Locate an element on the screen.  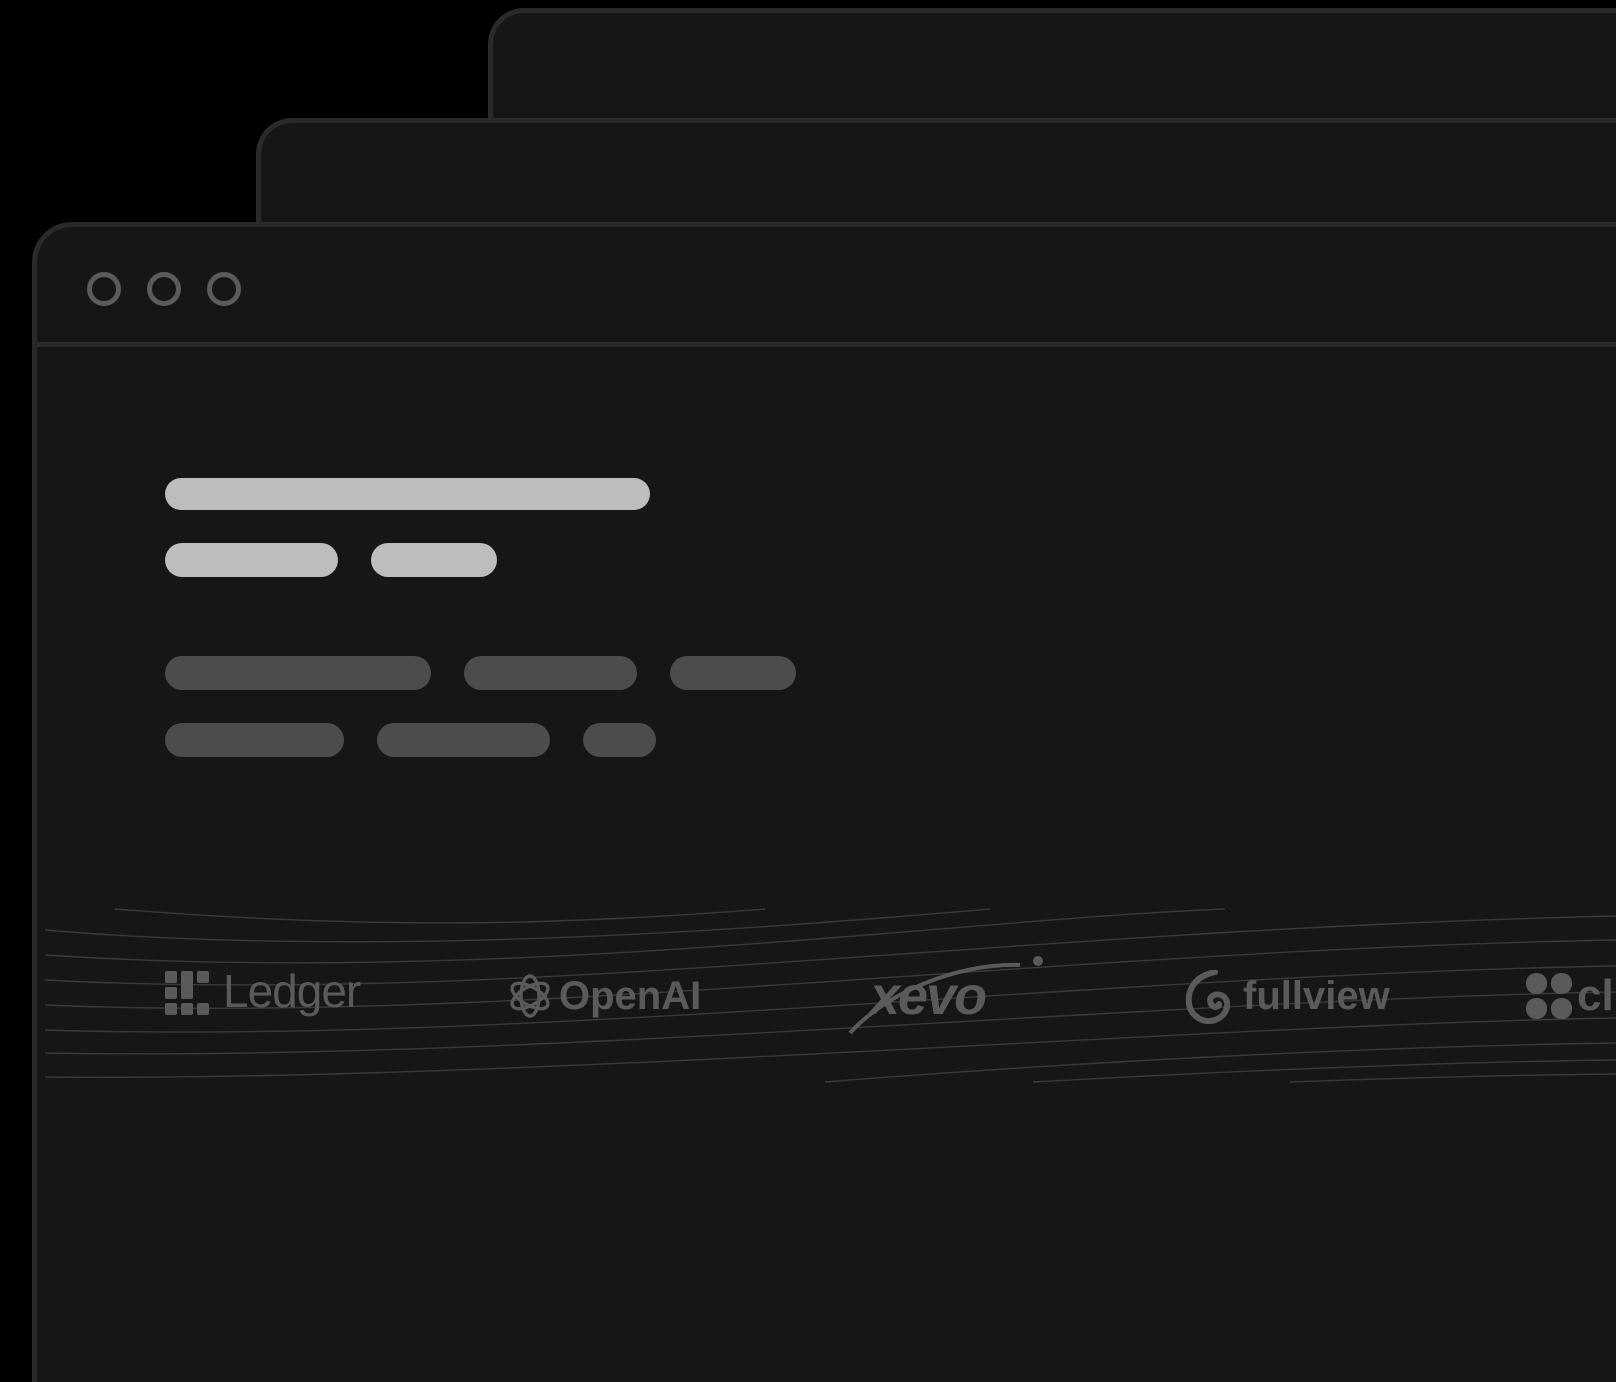
fullview-swirl-icon is located at coordinates (1208, 997).